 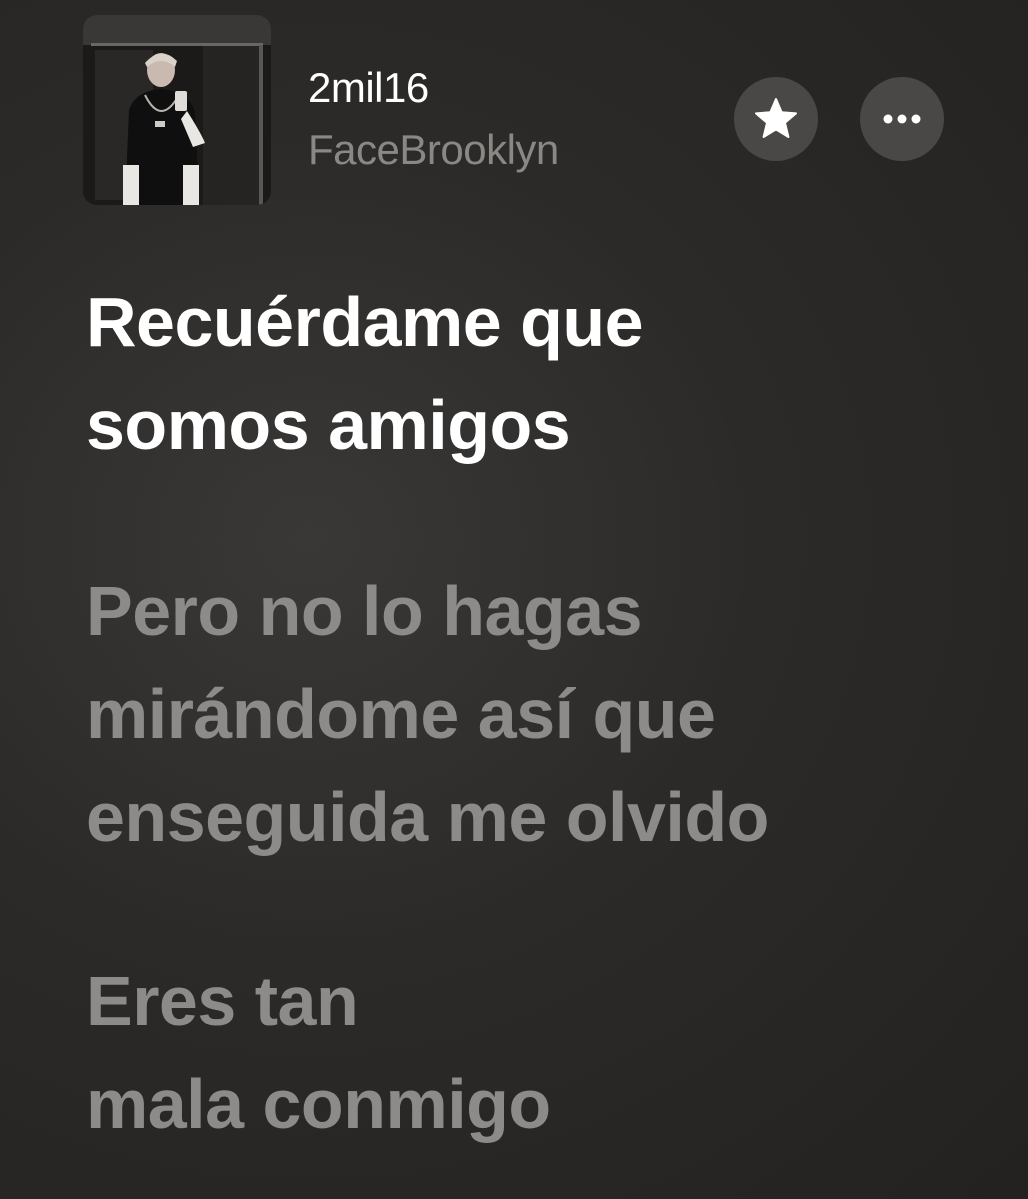 What do you see at coordinates (318, 1104) in the screenshot?
I see `lyric-line: mala conmigo` at bounding box center [318, 1104].